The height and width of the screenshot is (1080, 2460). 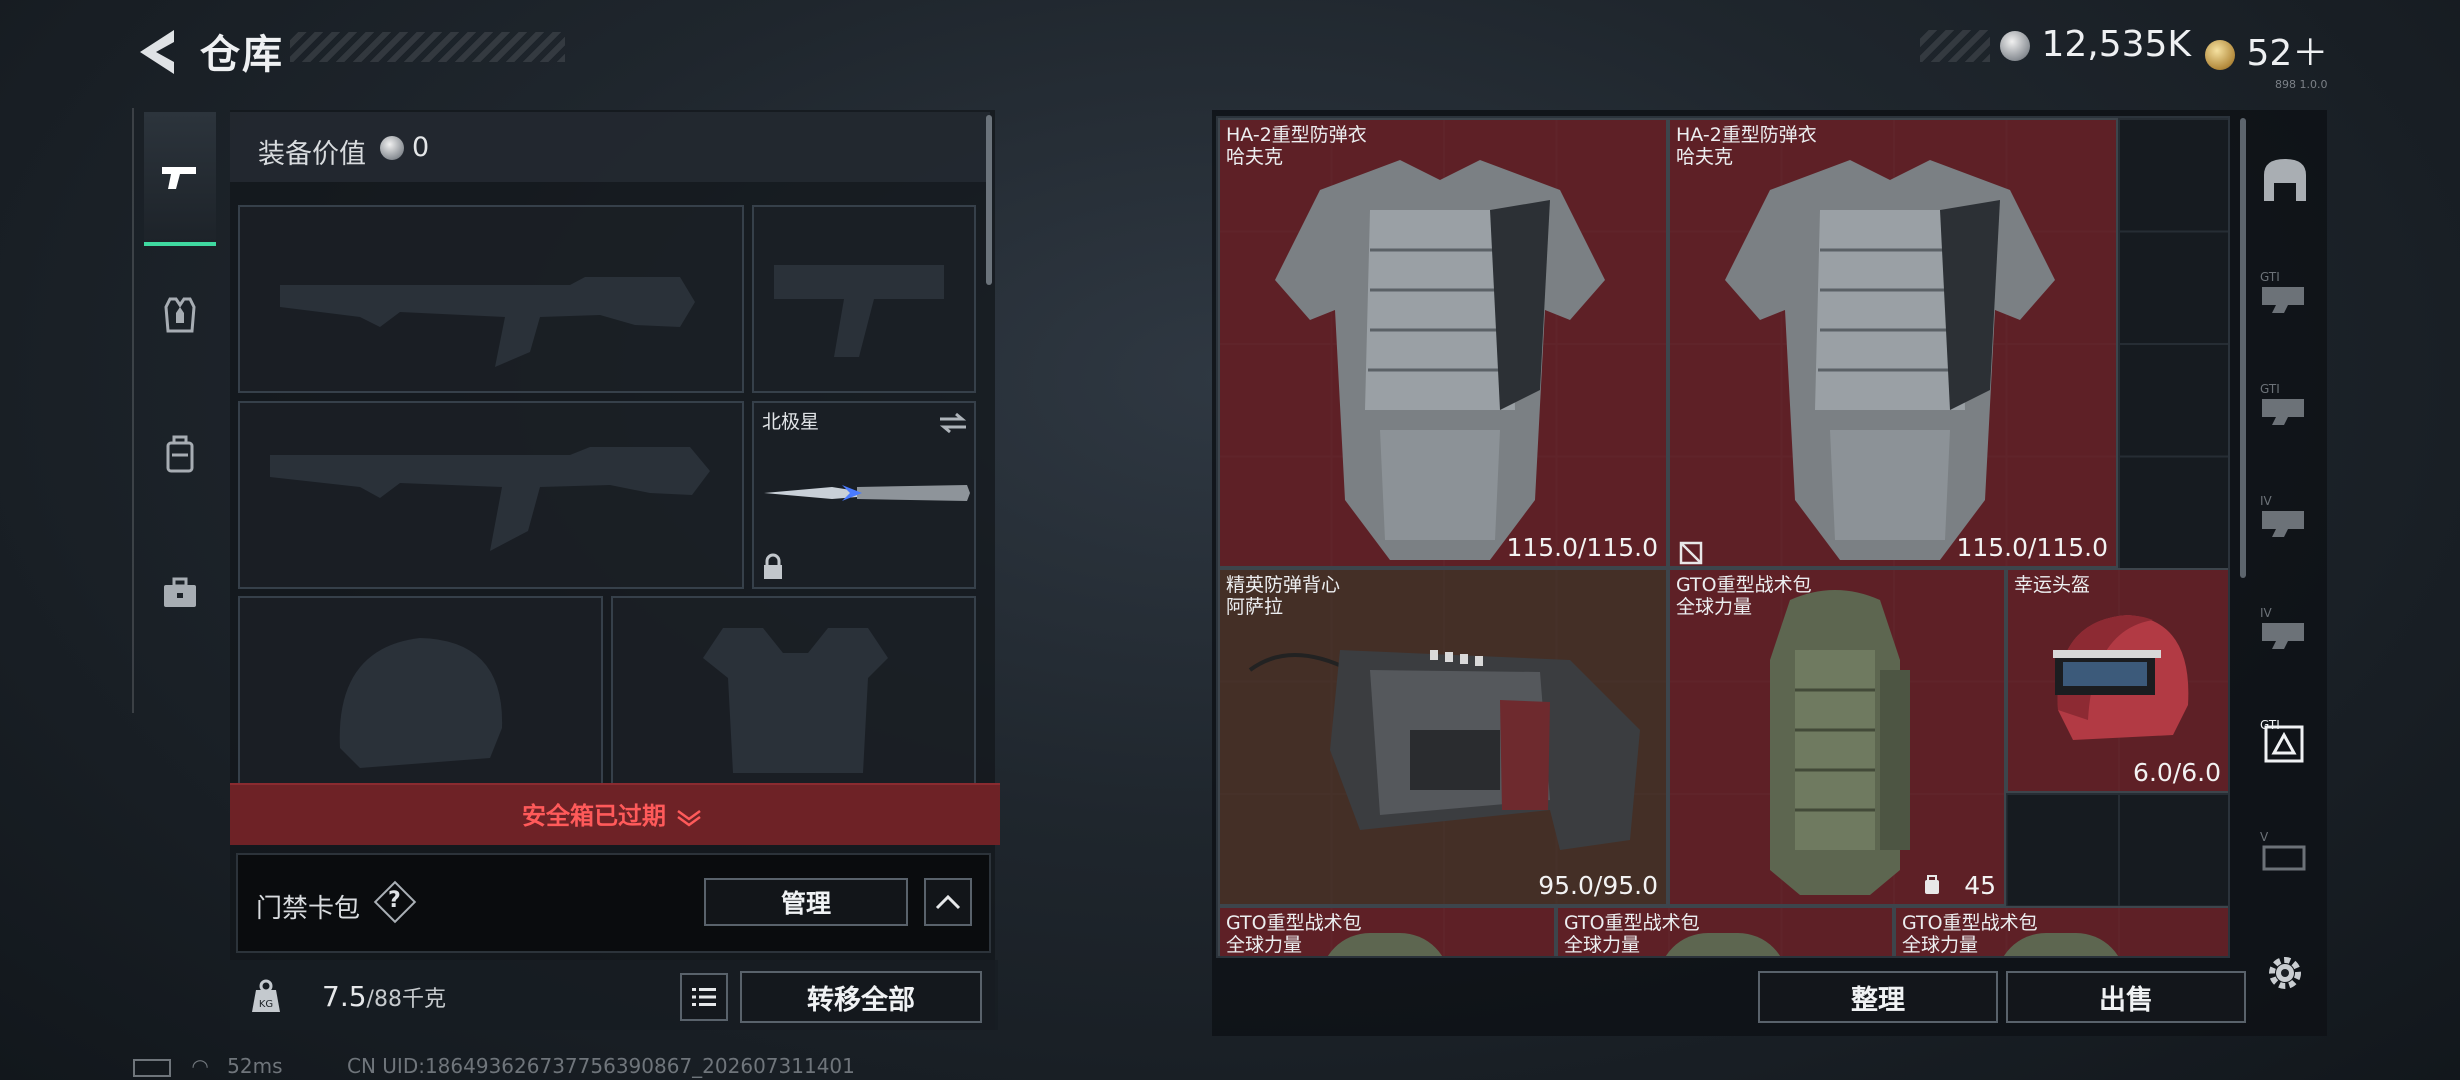 I want to click on network-status: ◠ 52ms, so click(x=208, y=1066).